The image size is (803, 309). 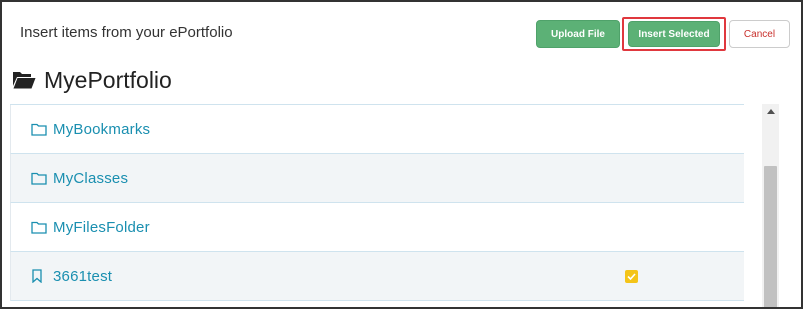 I want to click on cancel-button: Cancel, so click(x=759, y=34).